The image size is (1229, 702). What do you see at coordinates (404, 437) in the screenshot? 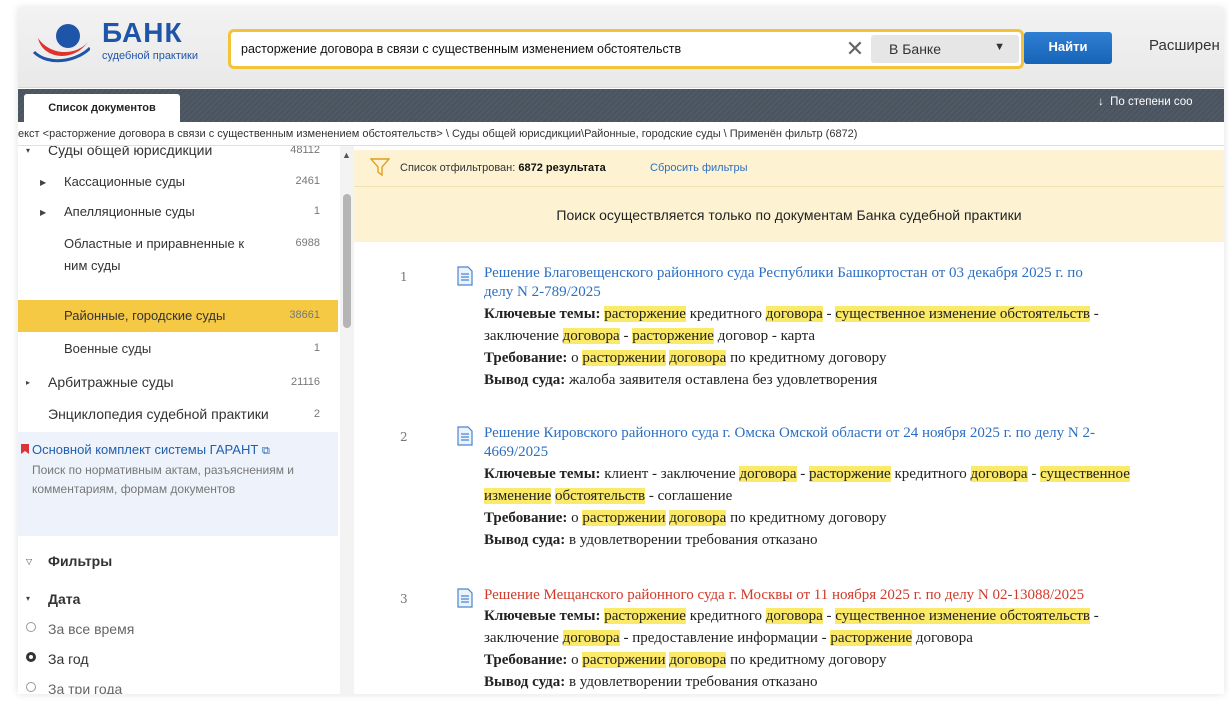
I see `result-number: 2` at bounding box center [404, 437].